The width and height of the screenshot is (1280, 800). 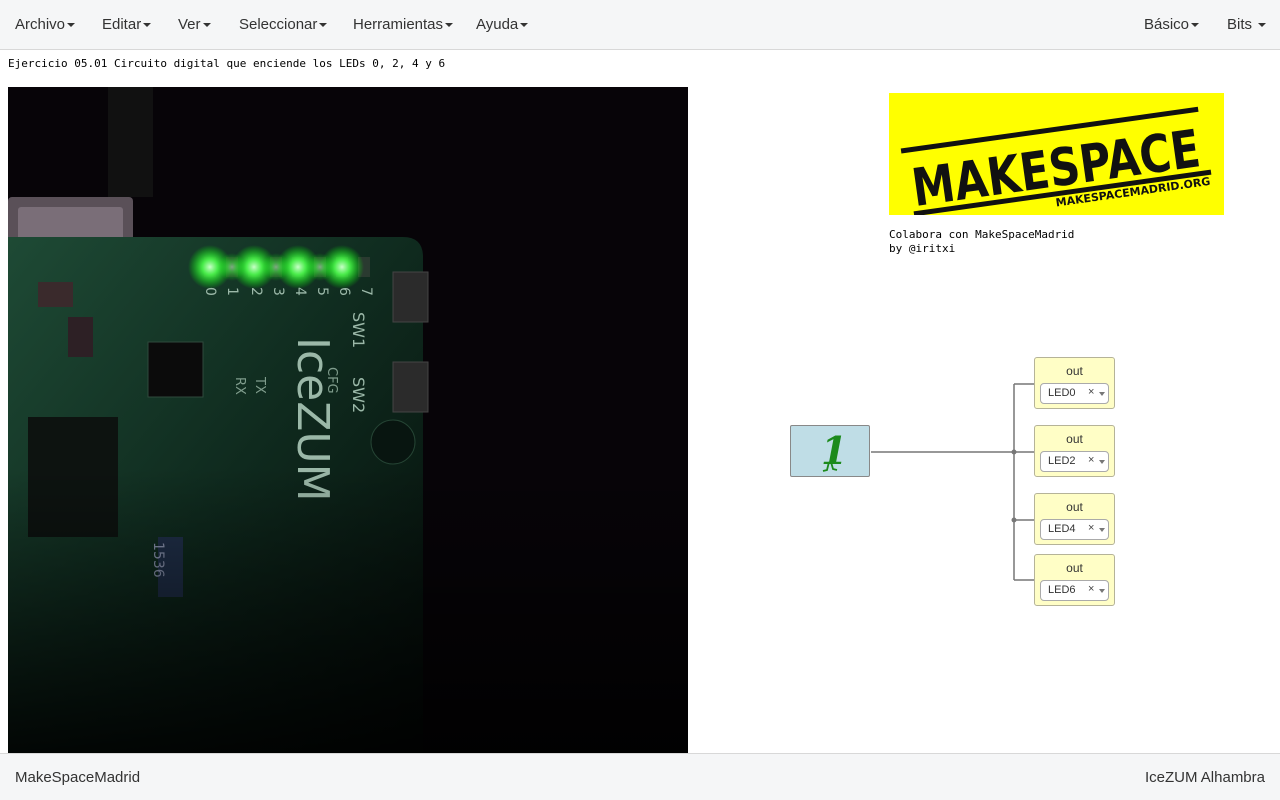 What do you see at coordinates (497, 24) in the screenshot?
I see `menu-ayuda-label: Ayuda` at bounding box center [497, 24].